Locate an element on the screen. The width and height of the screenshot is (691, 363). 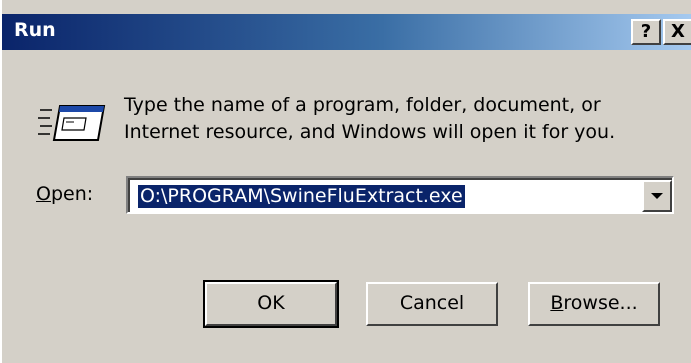
cancel-button: Cancel is located at coordinates (432, 304).